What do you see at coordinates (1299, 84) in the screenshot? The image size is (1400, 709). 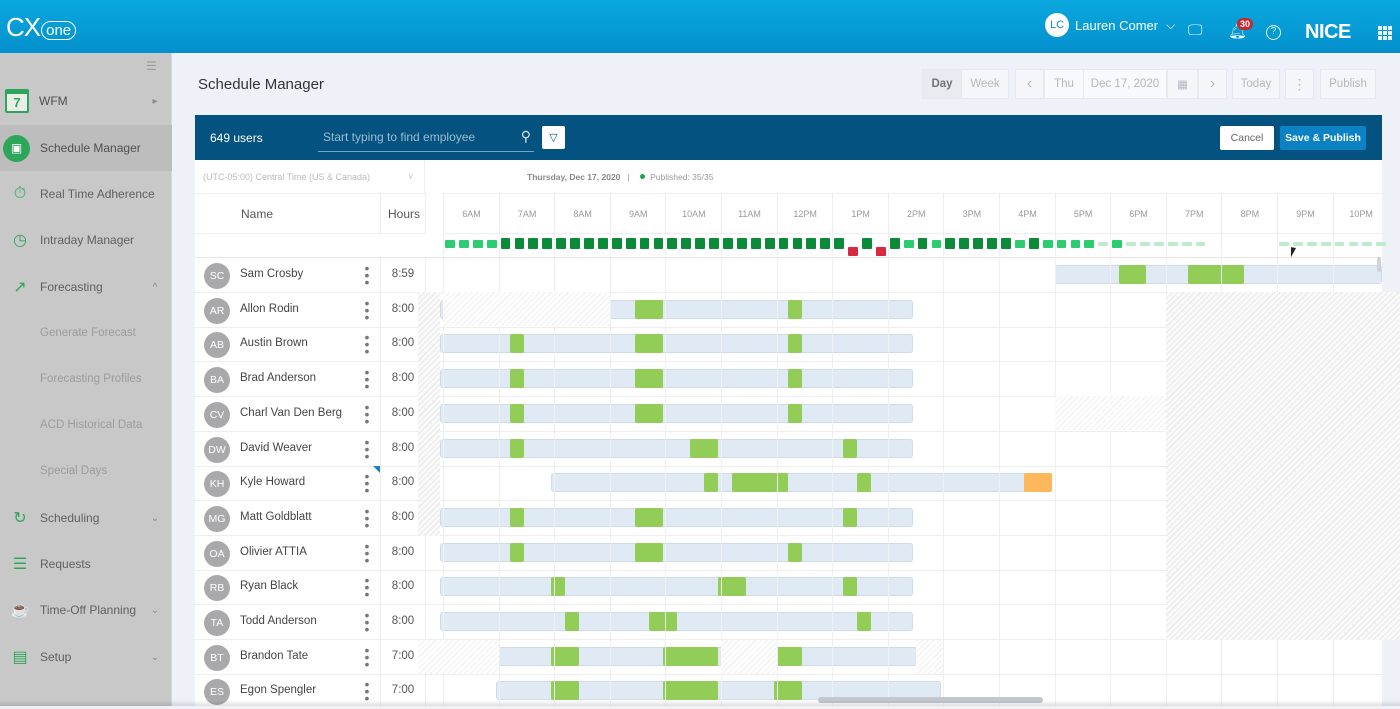 I see `more-options-button: ⋮` at bounding box center [1299, 84].